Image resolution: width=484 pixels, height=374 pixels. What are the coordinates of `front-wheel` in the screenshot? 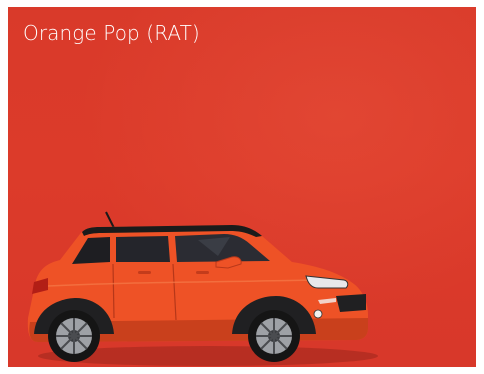 It's located at (274, 336).